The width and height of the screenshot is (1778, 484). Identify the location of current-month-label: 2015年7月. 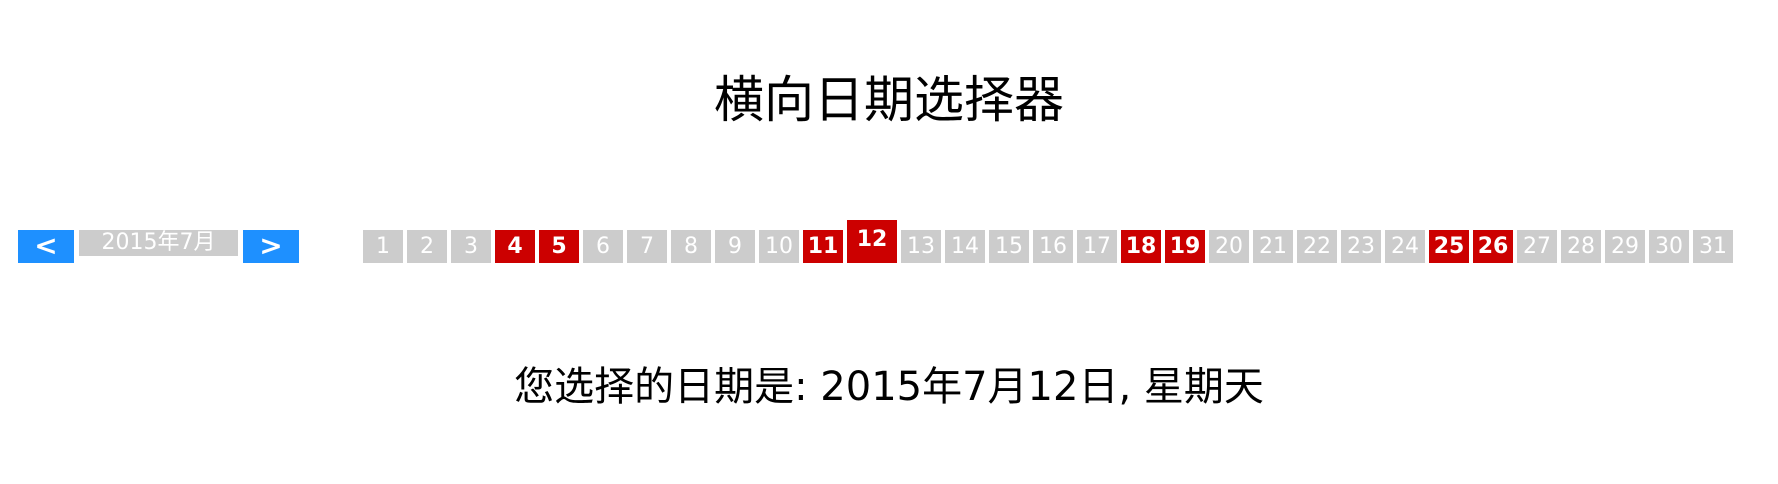
(158, 243).